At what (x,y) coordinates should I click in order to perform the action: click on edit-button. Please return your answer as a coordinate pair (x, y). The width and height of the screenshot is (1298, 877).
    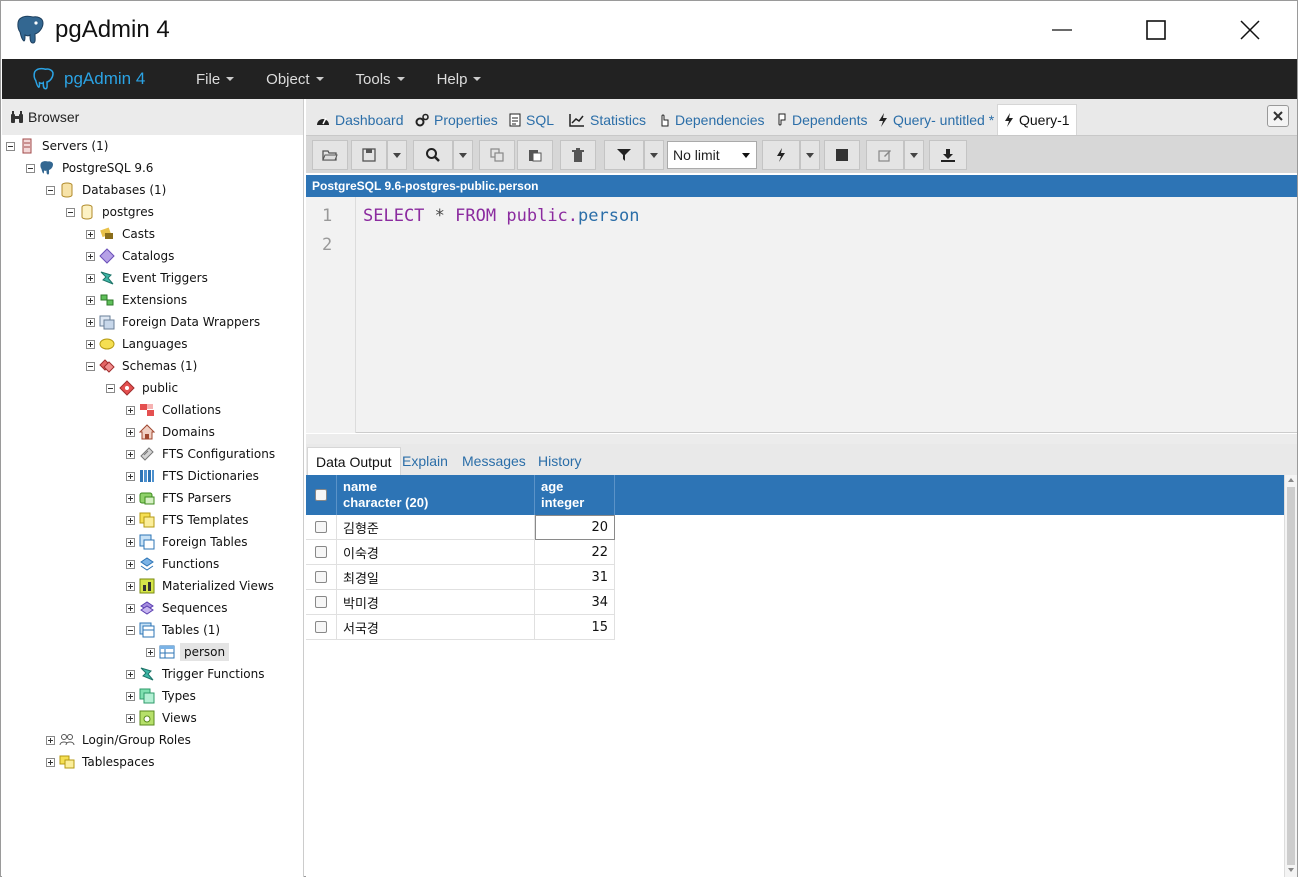
    Looking at the image, I should click on (885, 155).